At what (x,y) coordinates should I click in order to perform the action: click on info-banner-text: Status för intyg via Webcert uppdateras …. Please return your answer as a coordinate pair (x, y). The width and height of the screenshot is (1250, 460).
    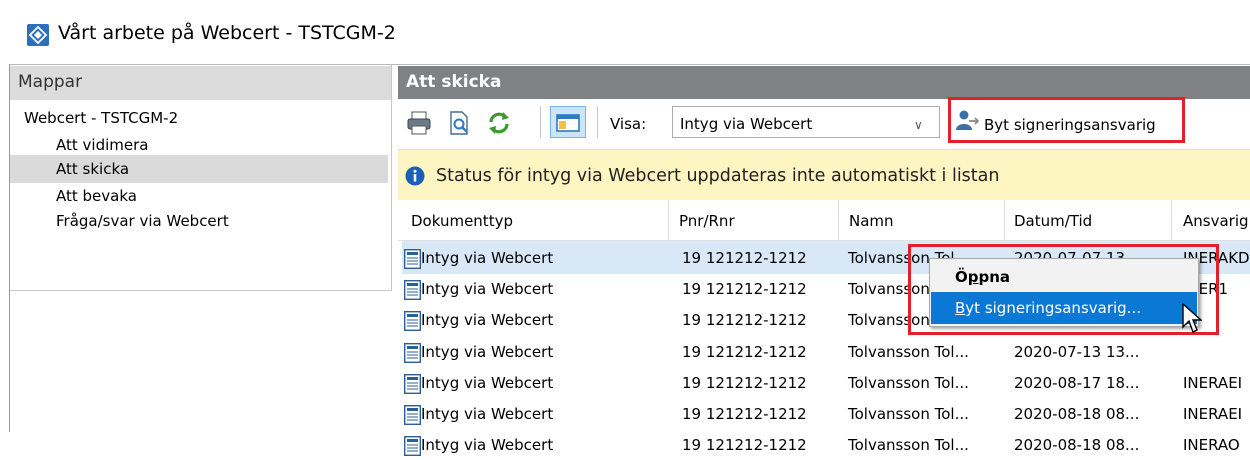
    Looking at the image, I should click on (718, 176).